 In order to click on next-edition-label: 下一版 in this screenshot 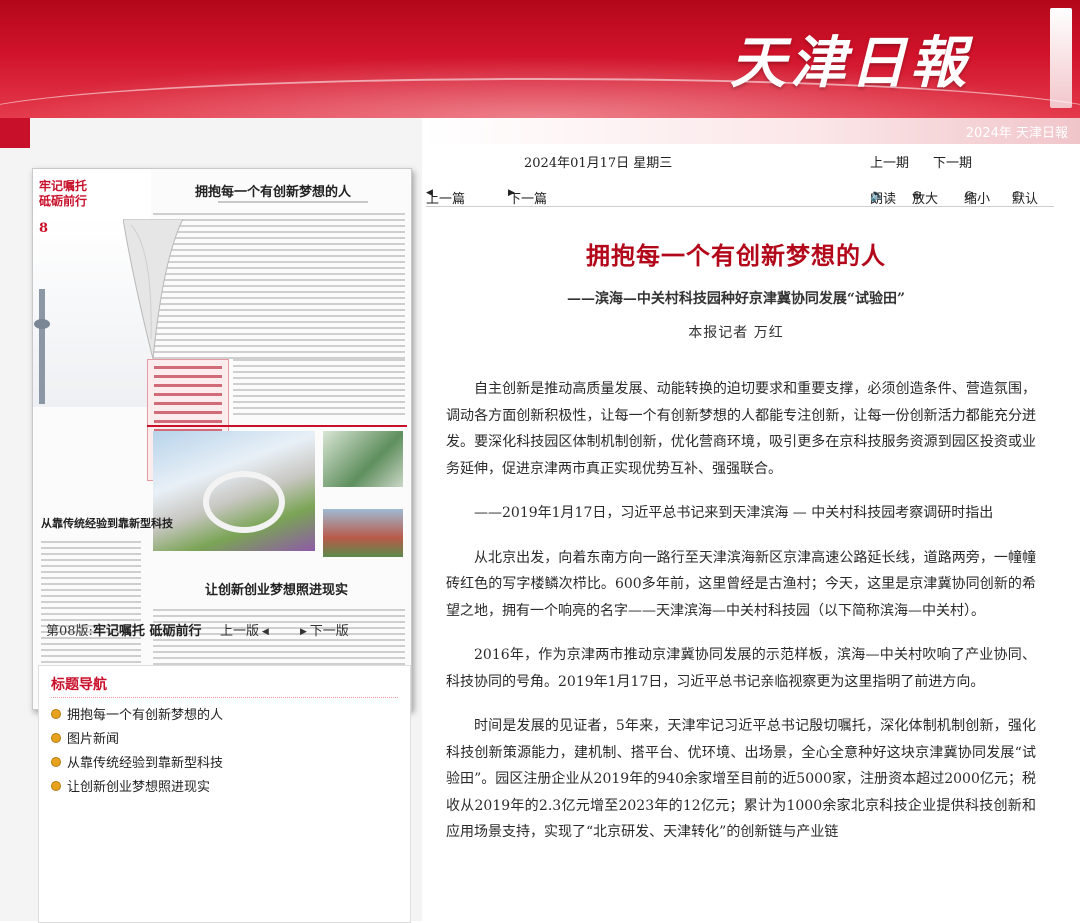, I will do `click(329, 631)`.